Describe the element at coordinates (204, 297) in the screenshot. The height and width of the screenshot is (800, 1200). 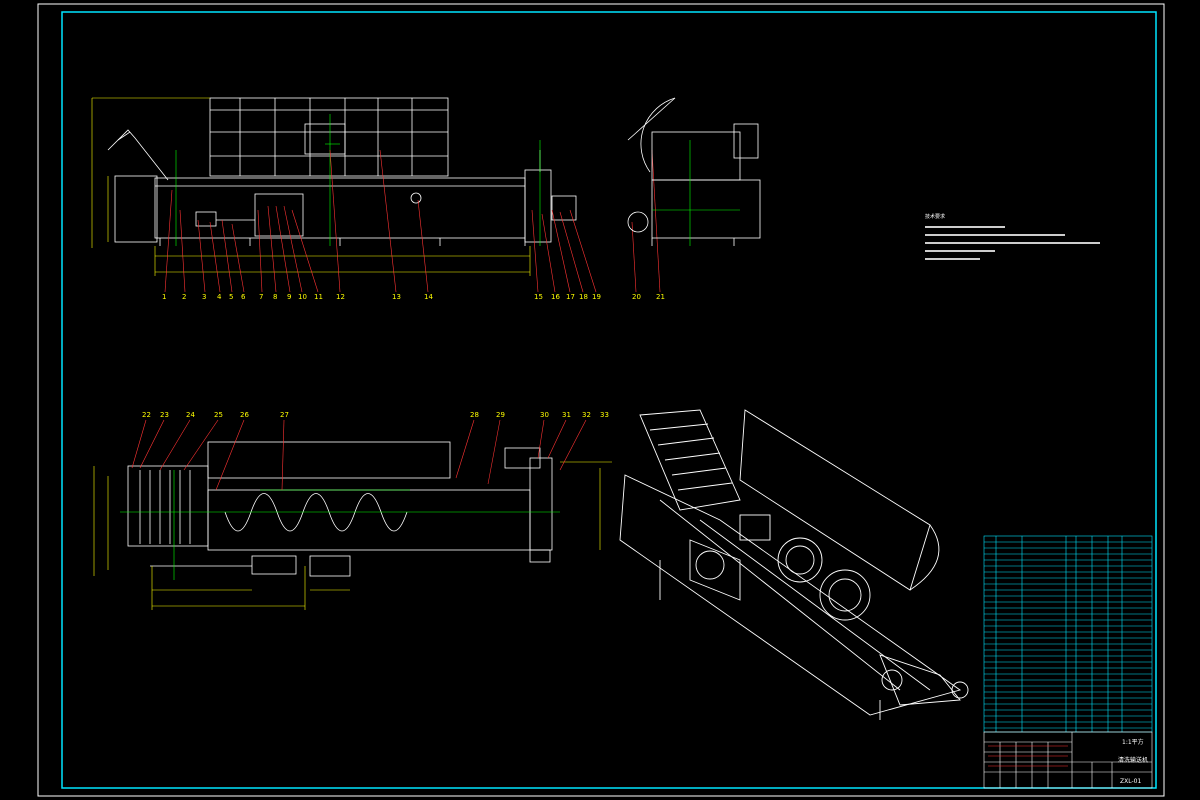
I see `callout-3: 3` at that location.